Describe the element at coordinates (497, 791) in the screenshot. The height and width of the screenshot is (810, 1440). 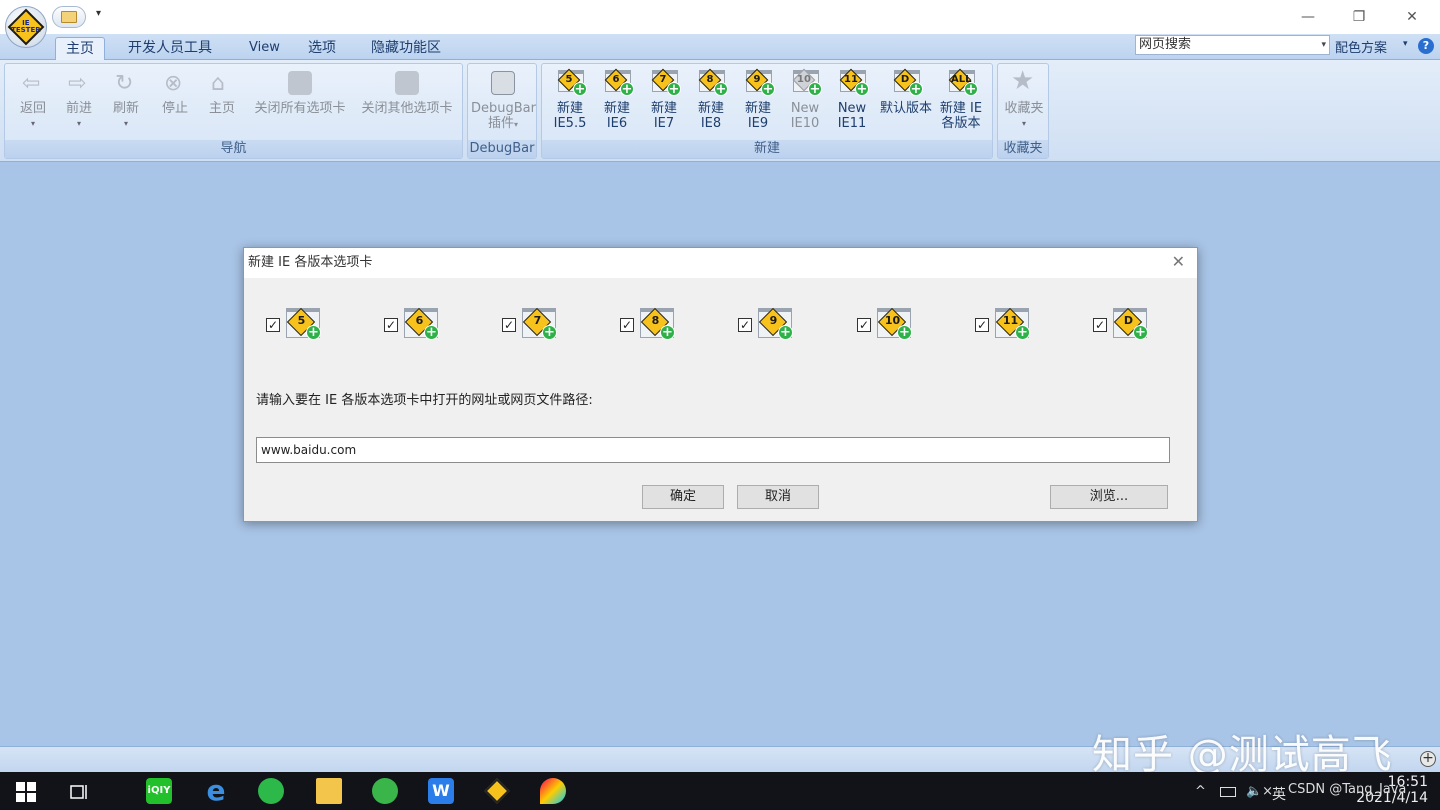
I see `ie-tester-app-icon` at that location.